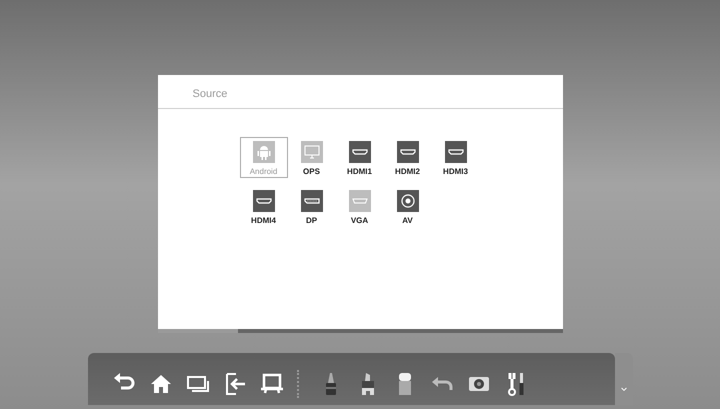  Describe the element at coordinates (408, 157) in the screenshot. I see `source-option: HDMI2` at that location.